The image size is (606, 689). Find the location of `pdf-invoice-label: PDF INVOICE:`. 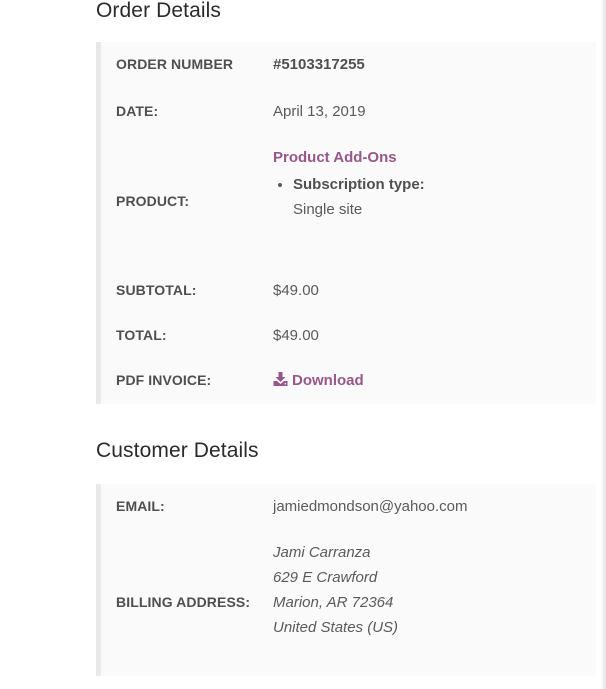

pdf-invoice-label: PDF INVOICE: is located at coordinates (164, 380).